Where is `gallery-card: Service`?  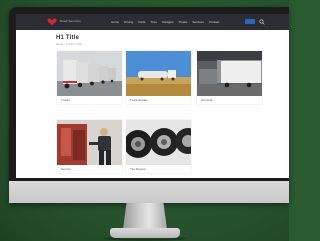 gallery-card: Service is located at coordinates (89, 146).